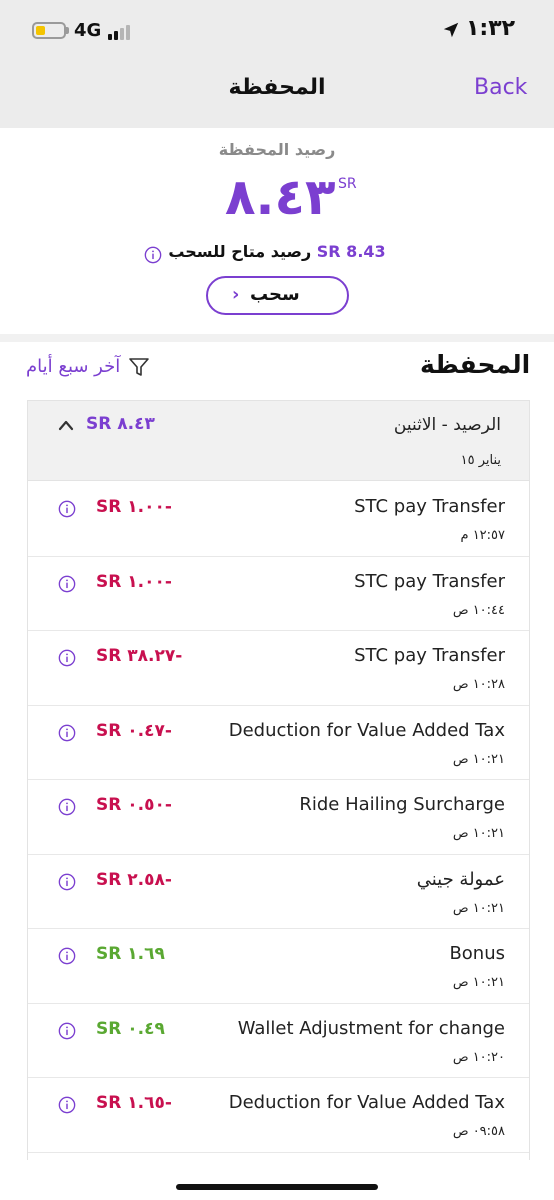 The width and height of the screenshot is (554, 1200). I want to click on available-balance-label: رصيد متاح للسحب, so click(240, 251).